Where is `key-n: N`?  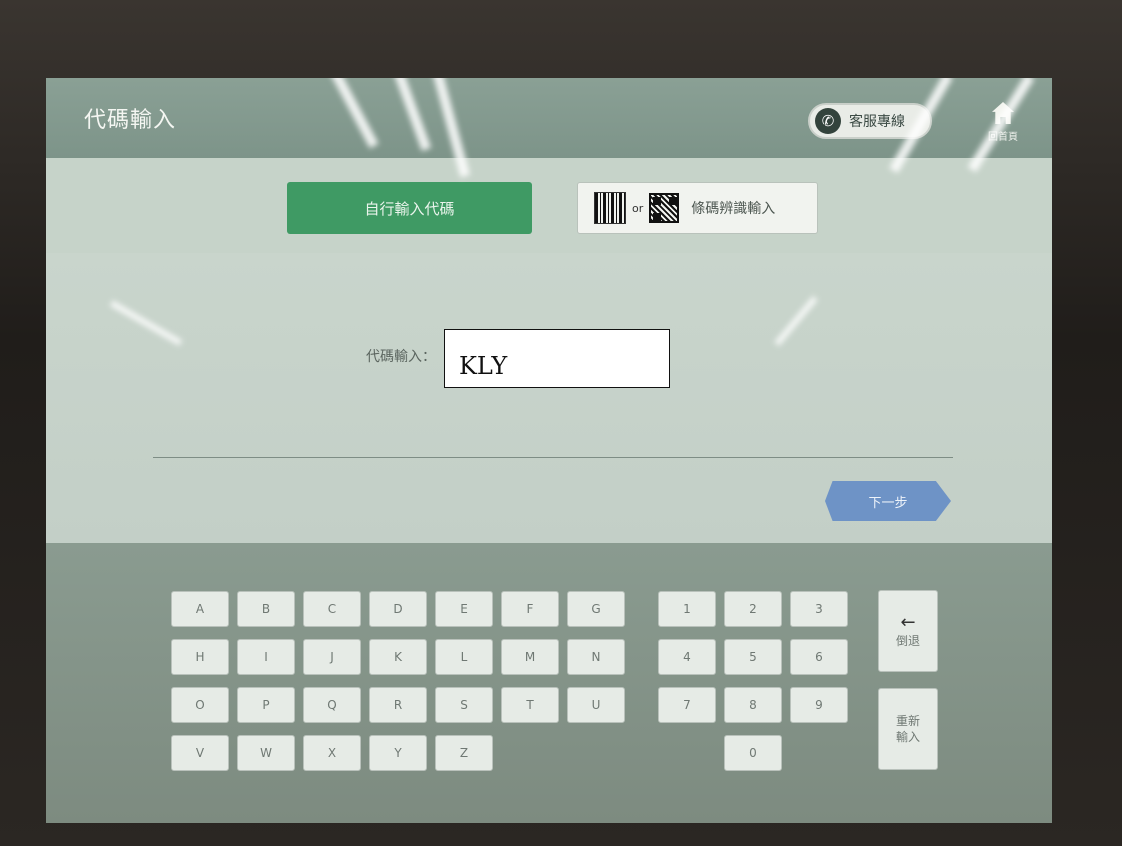 key-n: N is located at coordinates (596, 657).